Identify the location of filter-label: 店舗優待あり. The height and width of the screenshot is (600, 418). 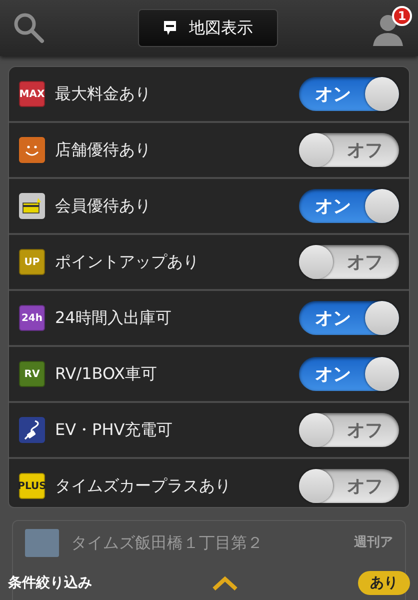
(103, 150).